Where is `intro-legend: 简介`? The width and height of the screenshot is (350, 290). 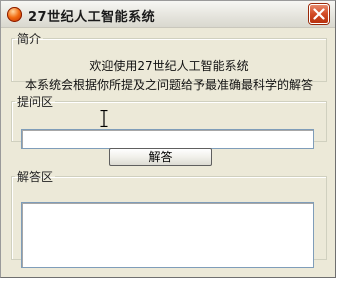 intro-legend: 简介 is located at coordinates (29, 39).